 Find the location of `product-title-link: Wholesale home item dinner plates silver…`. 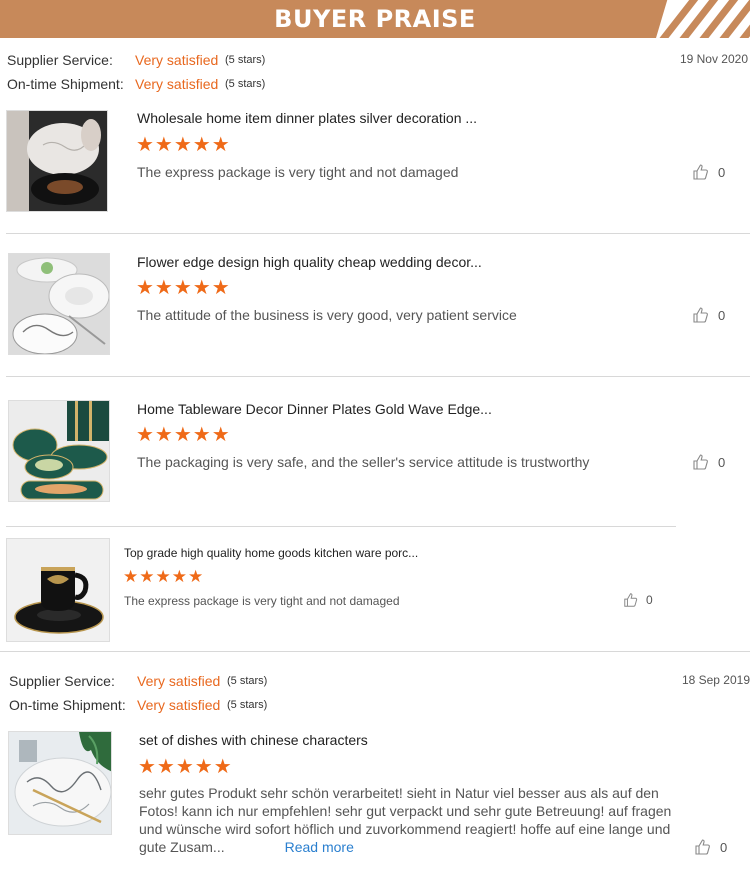

product-title-link: Wholesale home item dinner plates silver… is located at coordinates (307, 118).